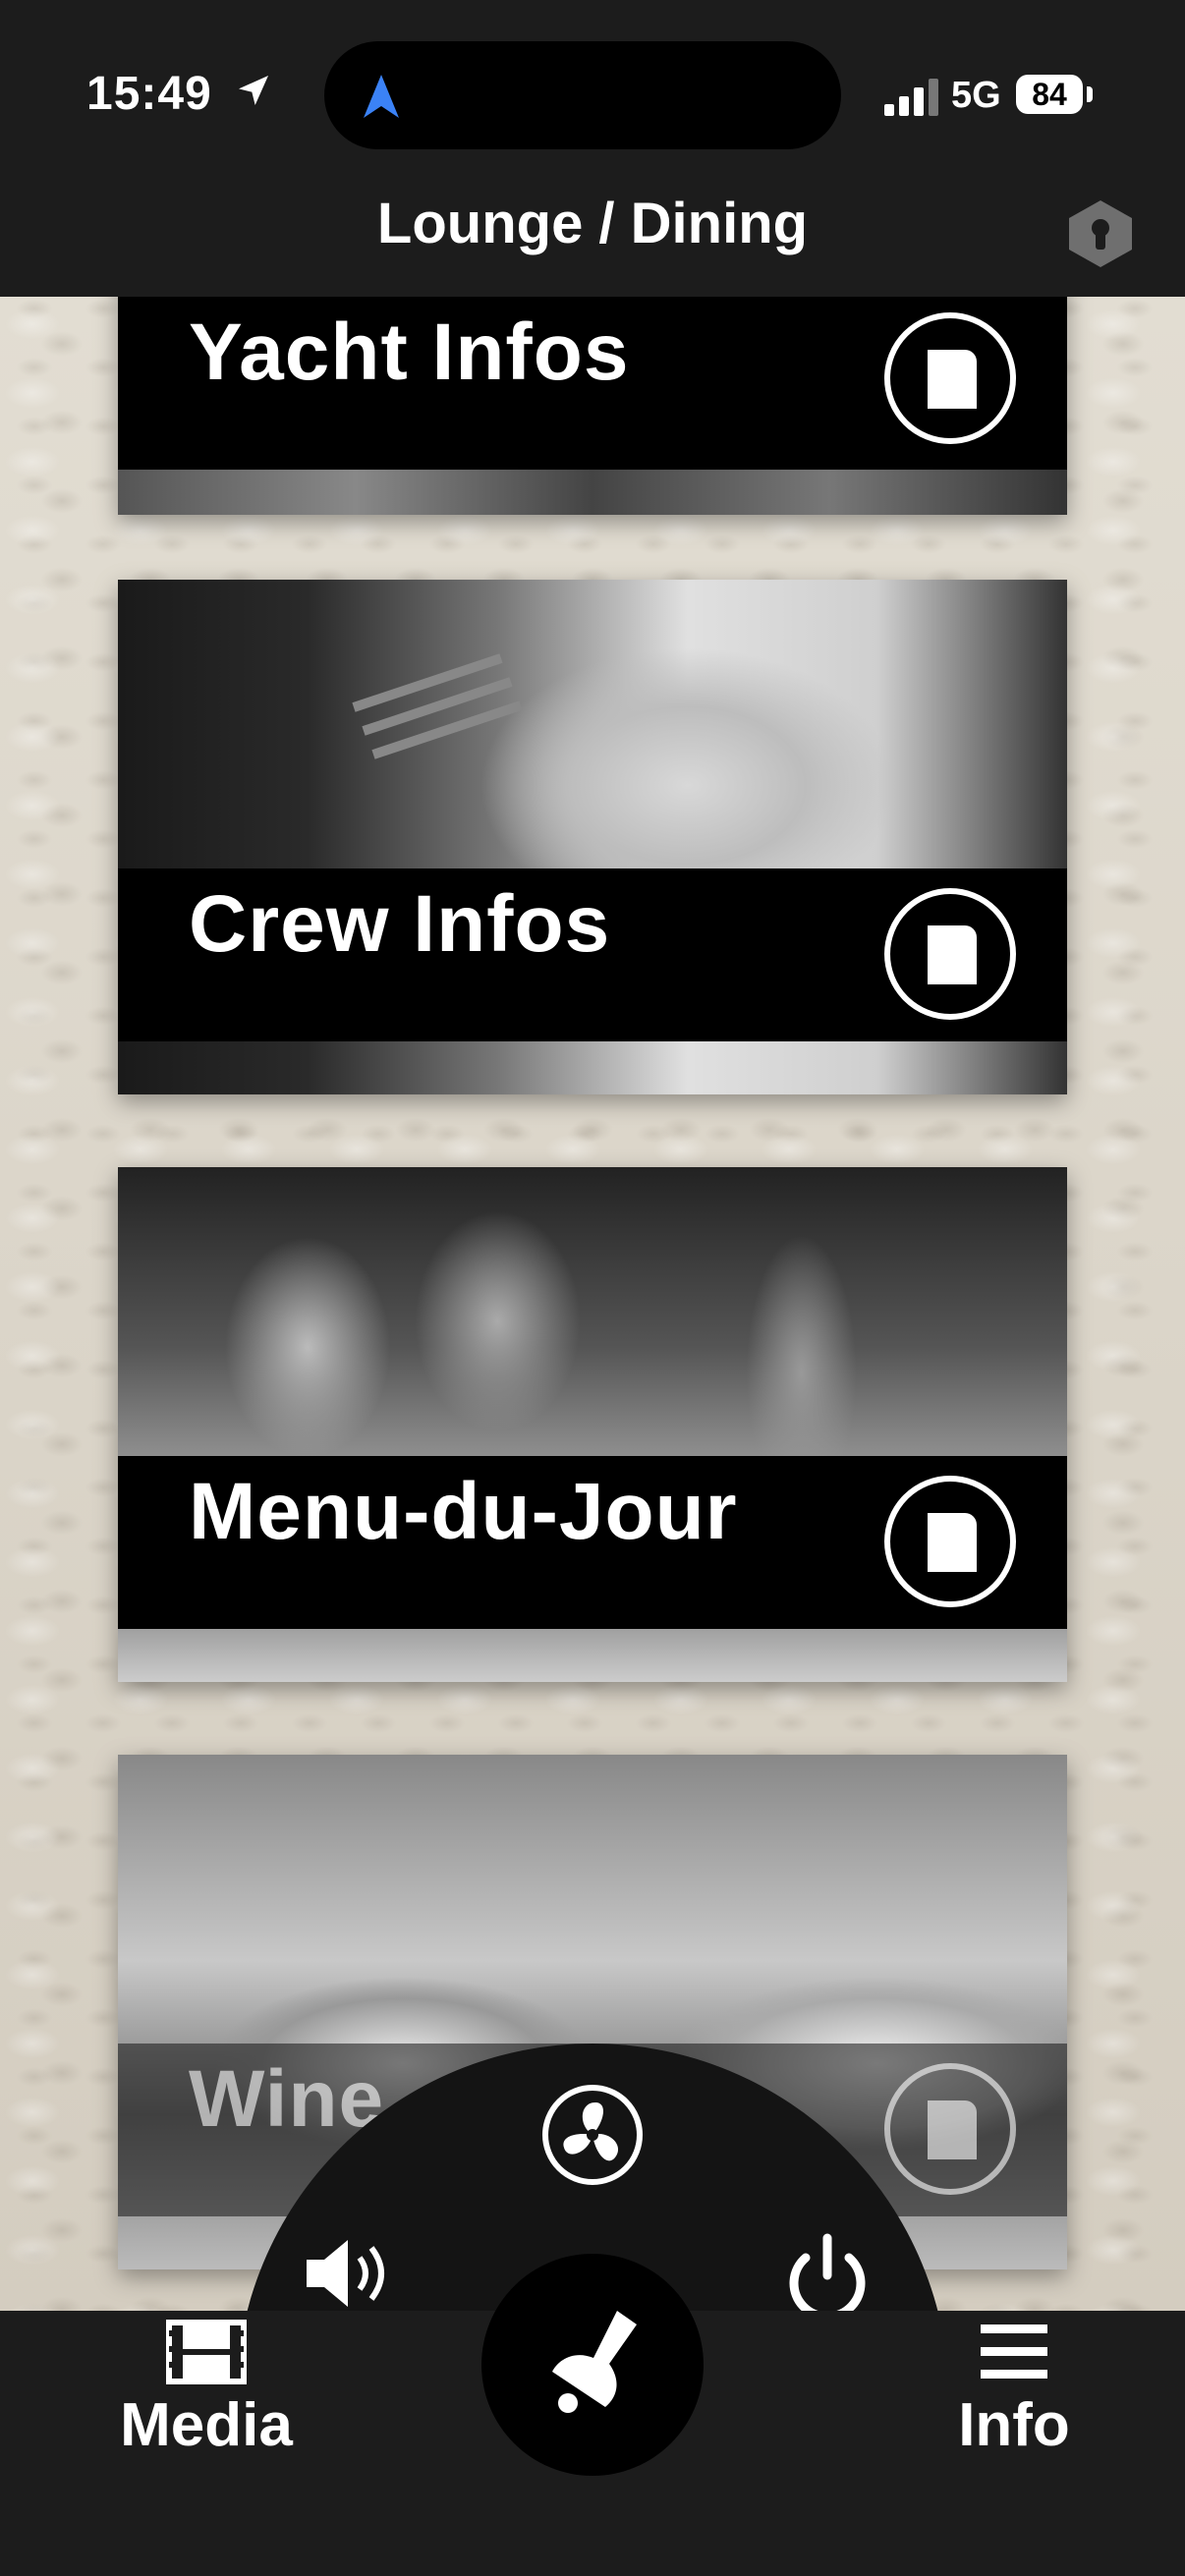 The image size is (1185, 2576). What do you see at coordinates (827, 2276) in the screenshot?
I see `power-icon` at bounding box center [827, 2276].